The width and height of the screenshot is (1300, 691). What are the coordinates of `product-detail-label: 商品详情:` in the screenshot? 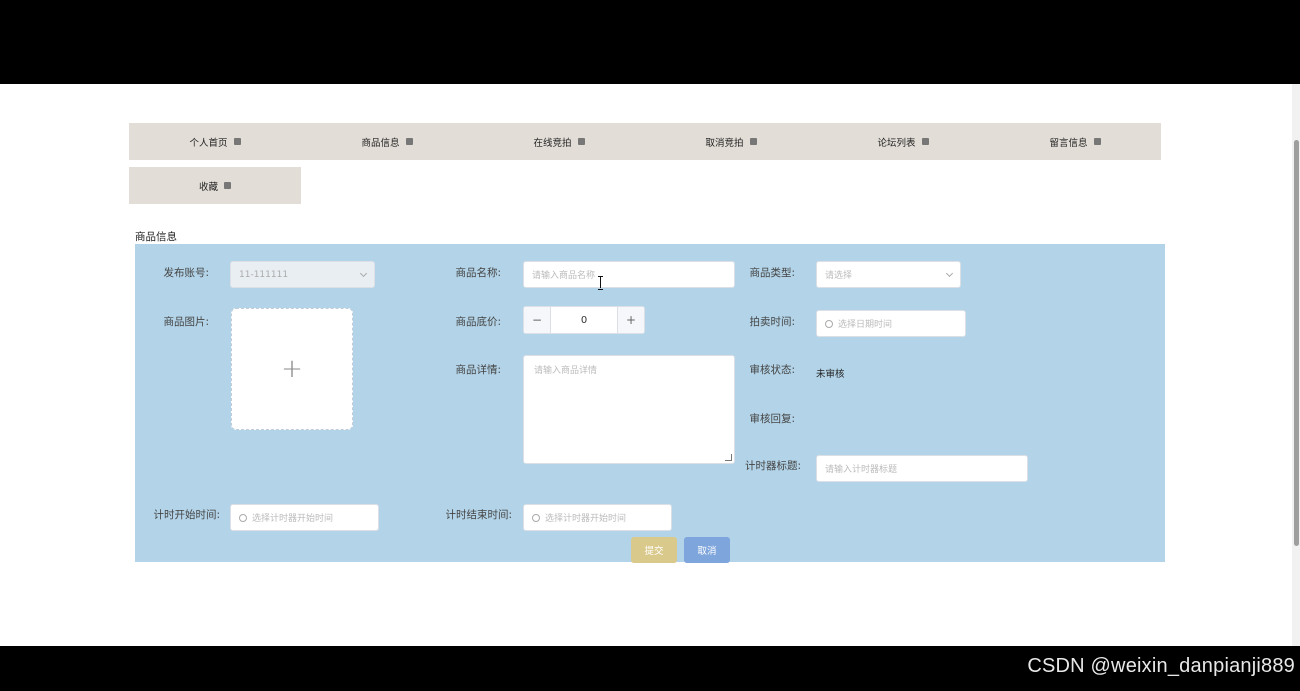 It's located at (478, 370).